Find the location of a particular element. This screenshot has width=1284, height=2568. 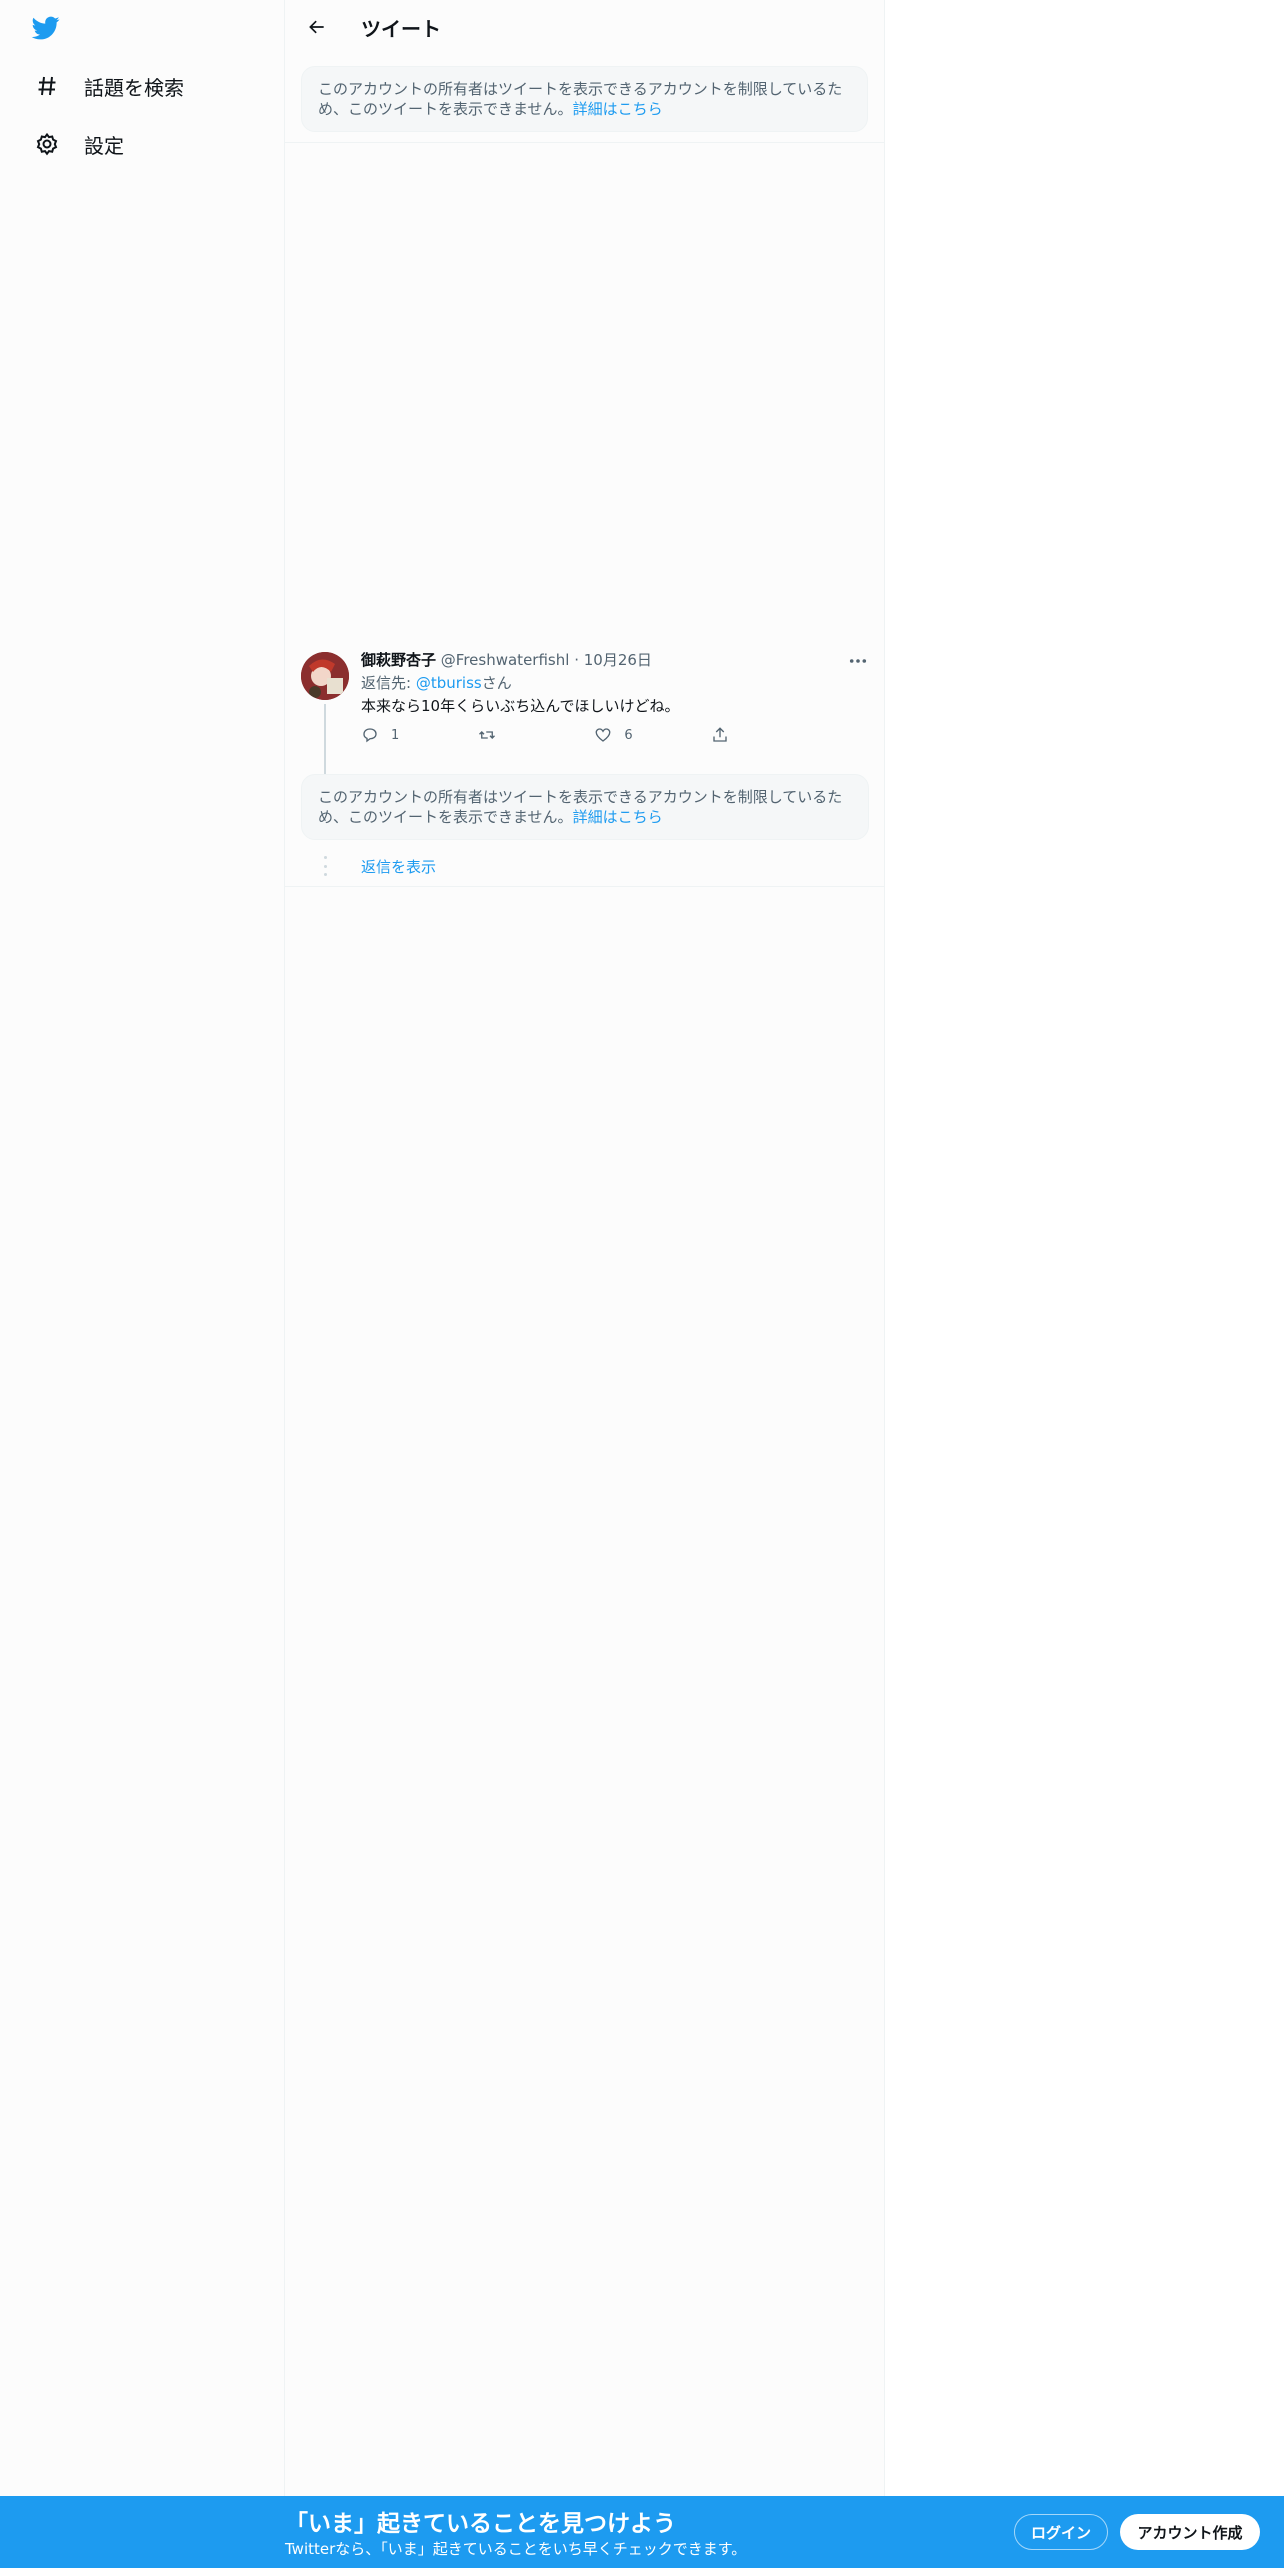

tweet-date: 10月26日 is located at coordinates (618, 660).